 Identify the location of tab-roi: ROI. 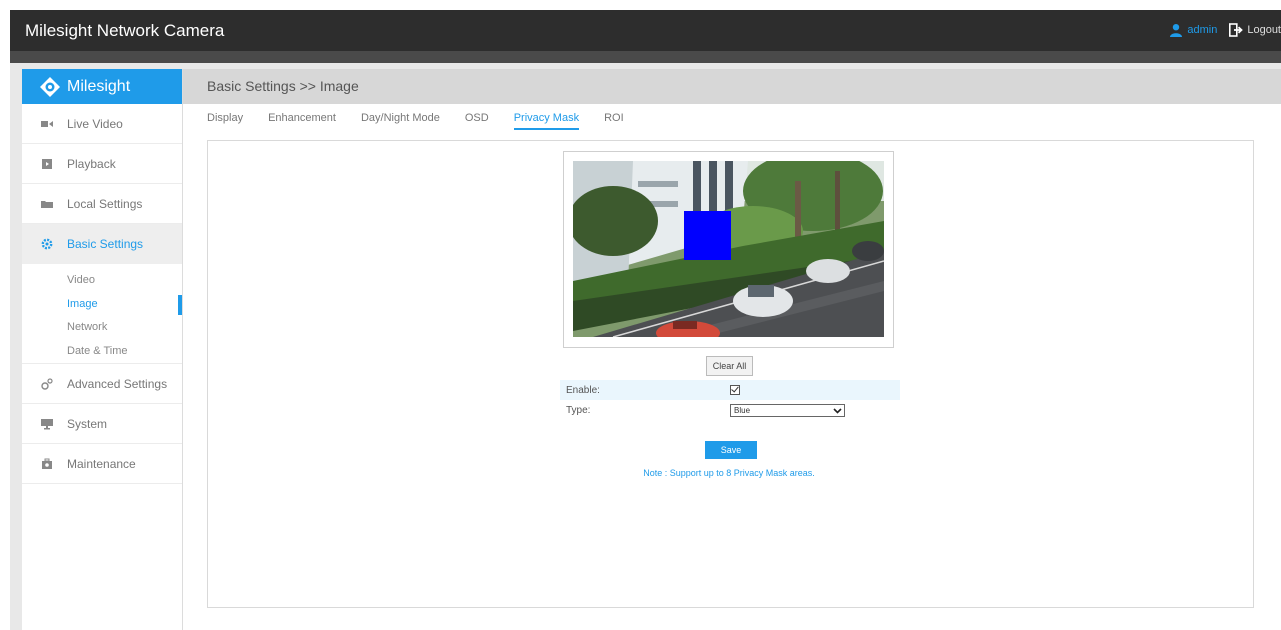
(614, 121).